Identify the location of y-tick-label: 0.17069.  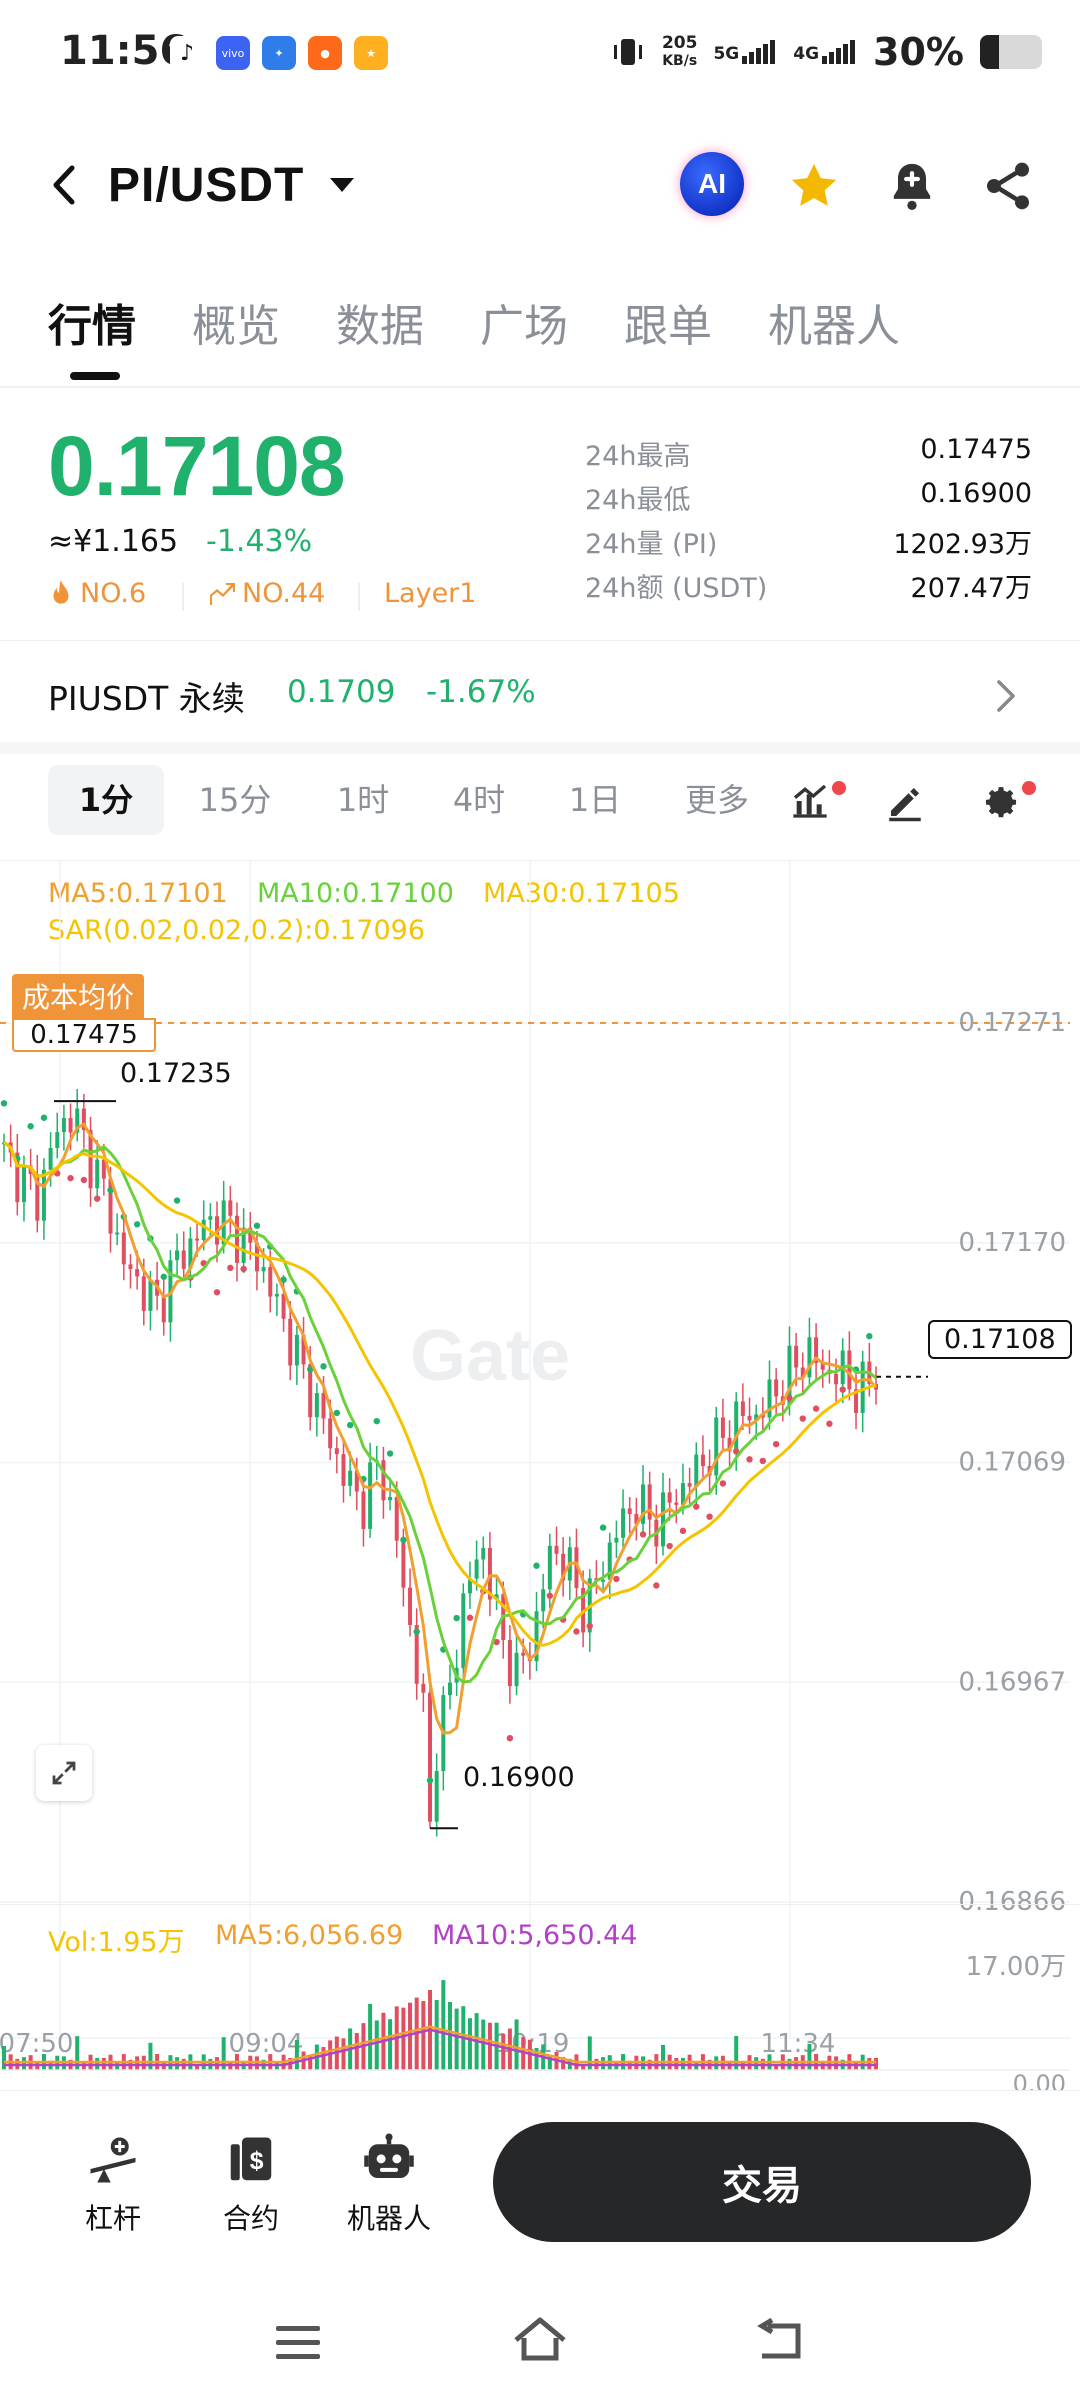
(1012, 1463).